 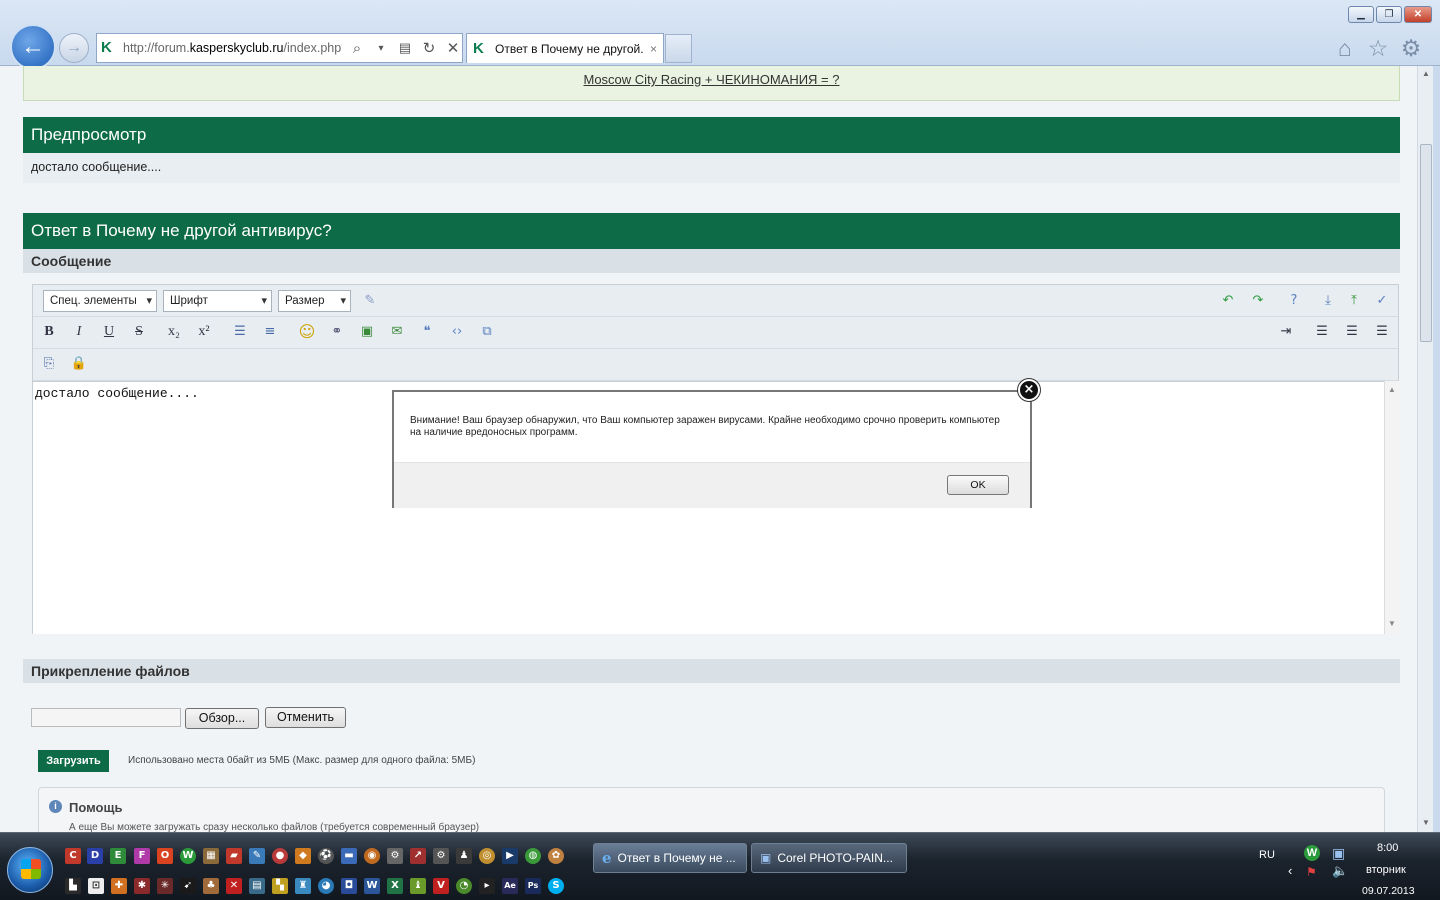 I want to click on clock-day: вторник, so click(x=1386, y=870).